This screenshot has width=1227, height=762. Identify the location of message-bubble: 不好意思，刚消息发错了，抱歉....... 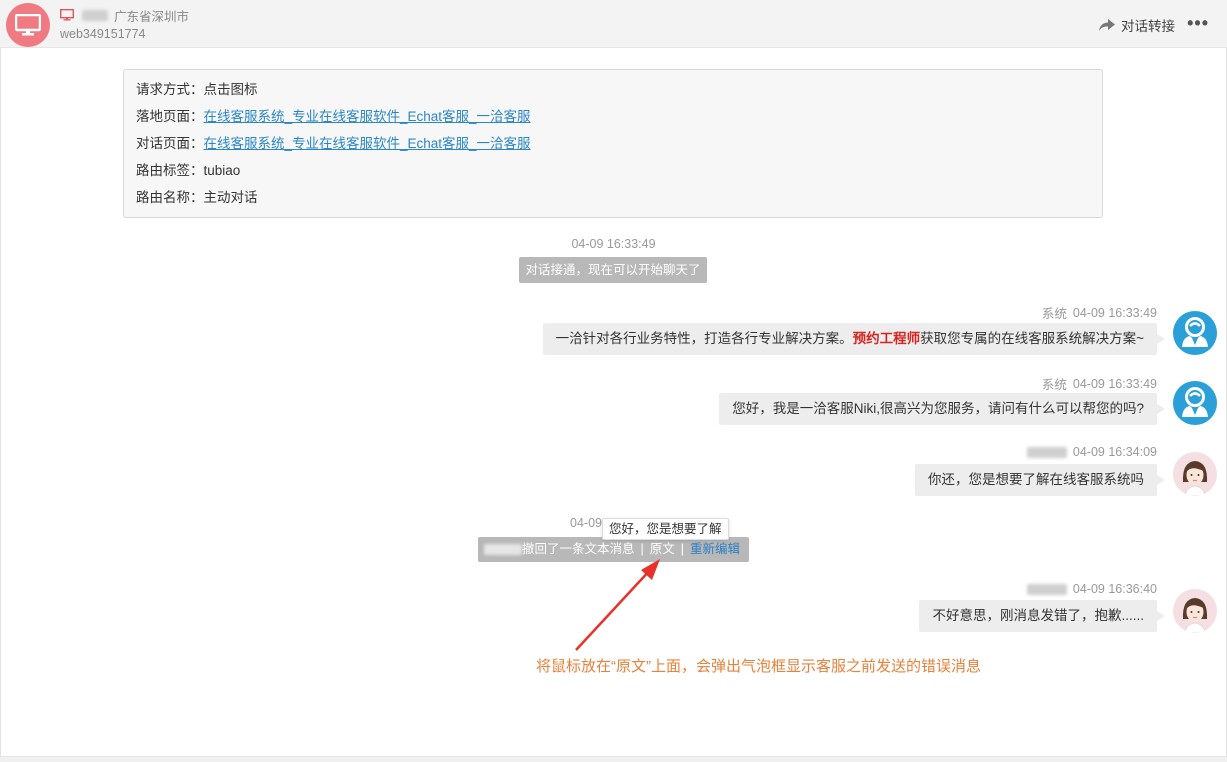
(1042, 616).